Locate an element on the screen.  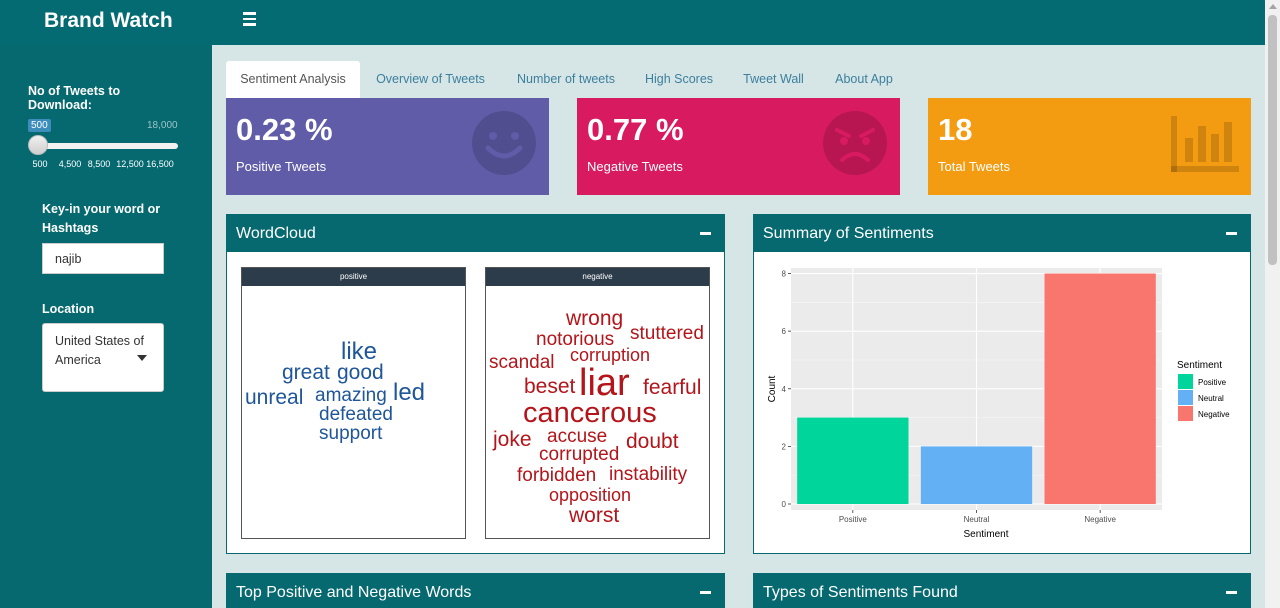
tab-number-of-tweets: Number of tweets is located at coordinates (566, 79).